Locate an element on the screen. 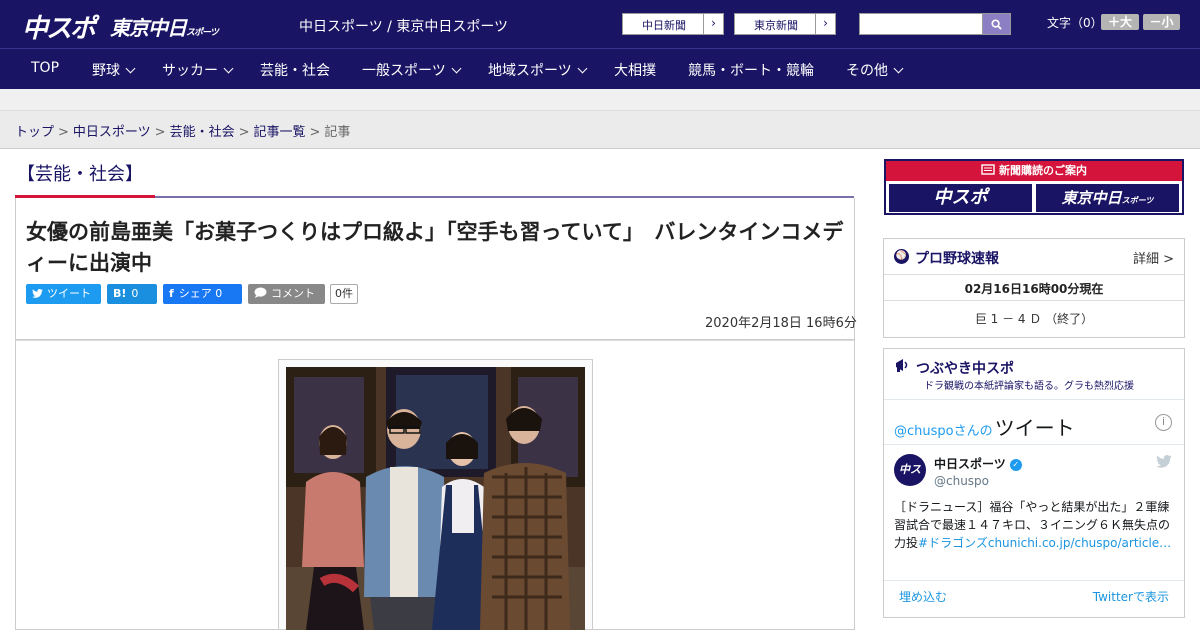 The image size is (1200, 630). publish-date: 2020年2月18日 16時6分 is located at coordinates (781, 323).